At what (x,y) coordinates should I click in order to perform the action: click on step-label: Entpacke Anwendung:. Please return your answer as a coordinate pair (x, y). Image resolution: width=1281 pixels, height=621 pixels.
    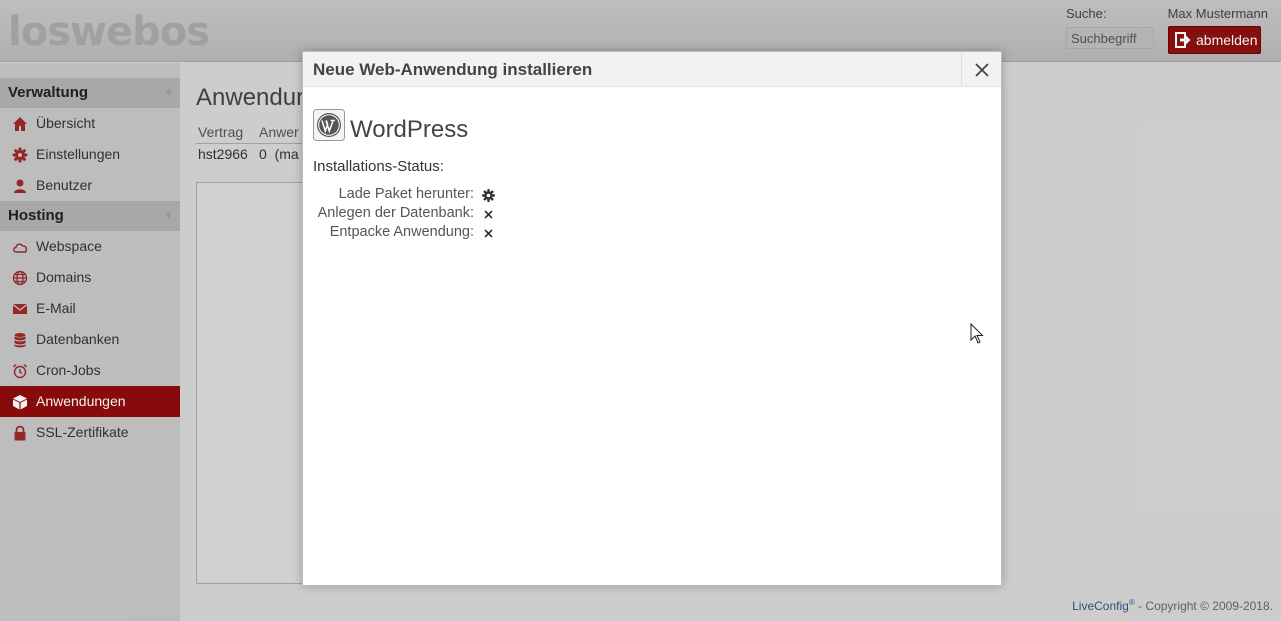
    Looking at the image, I should click on (401, 232).